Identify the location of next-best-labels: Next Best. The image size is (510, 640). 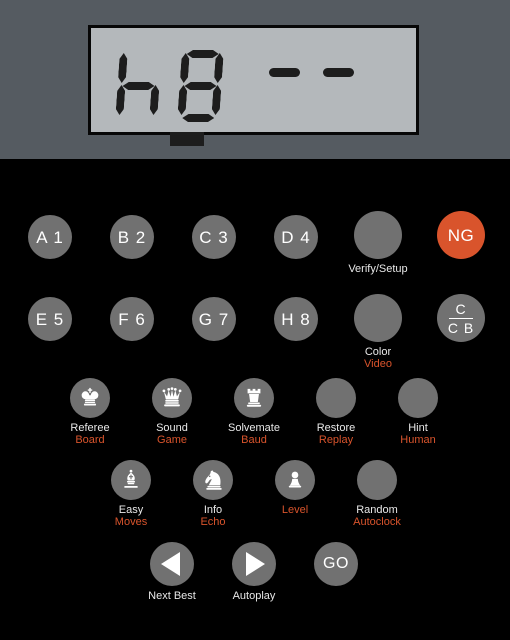
(172, 596).